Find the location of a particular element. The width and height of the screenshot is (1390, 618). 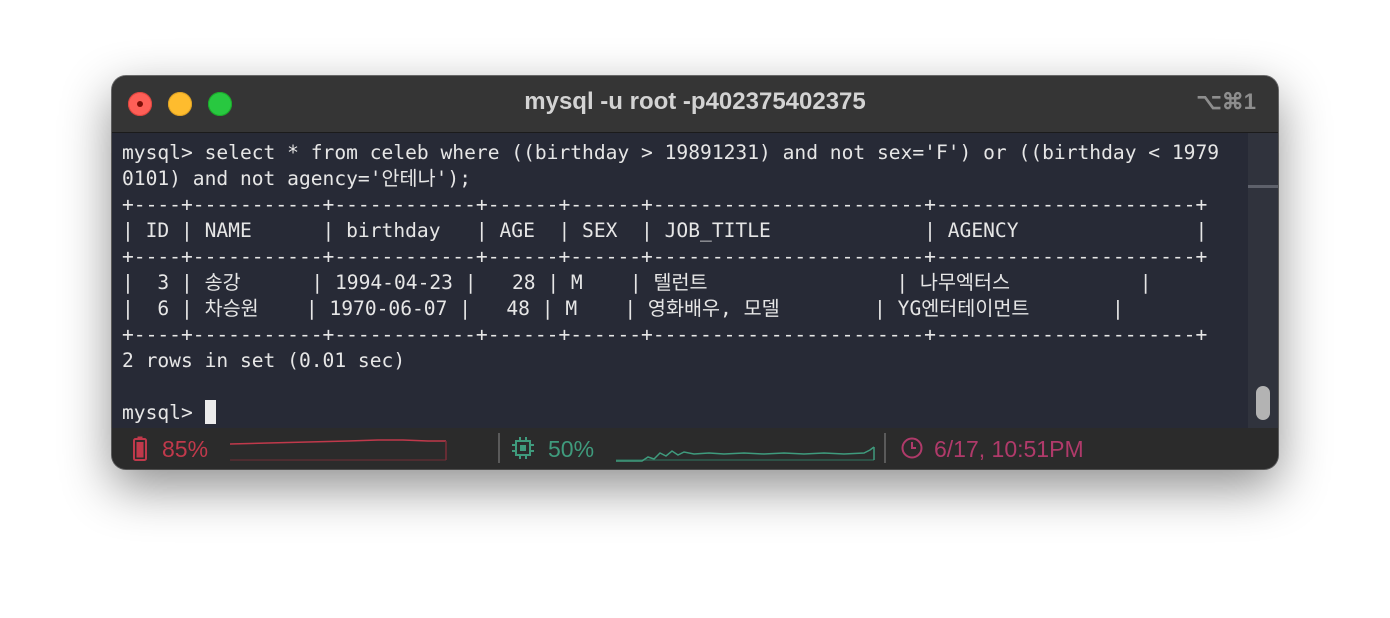

cpu-percent: 50% is located at coordinates (571, 449).